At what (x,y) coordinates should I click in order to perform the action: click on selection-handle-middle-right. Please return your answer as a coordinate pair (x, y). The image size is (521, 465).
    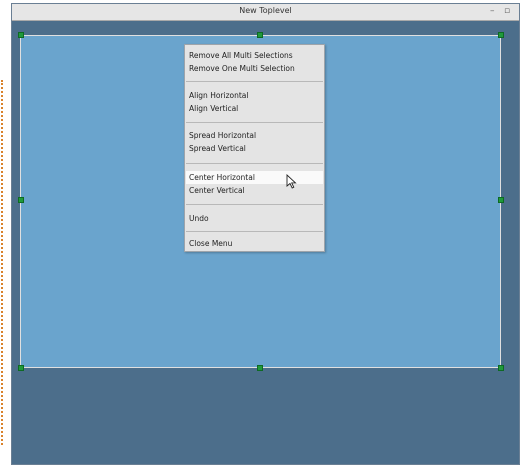
    Looking at the image, I should click on (501, 200).